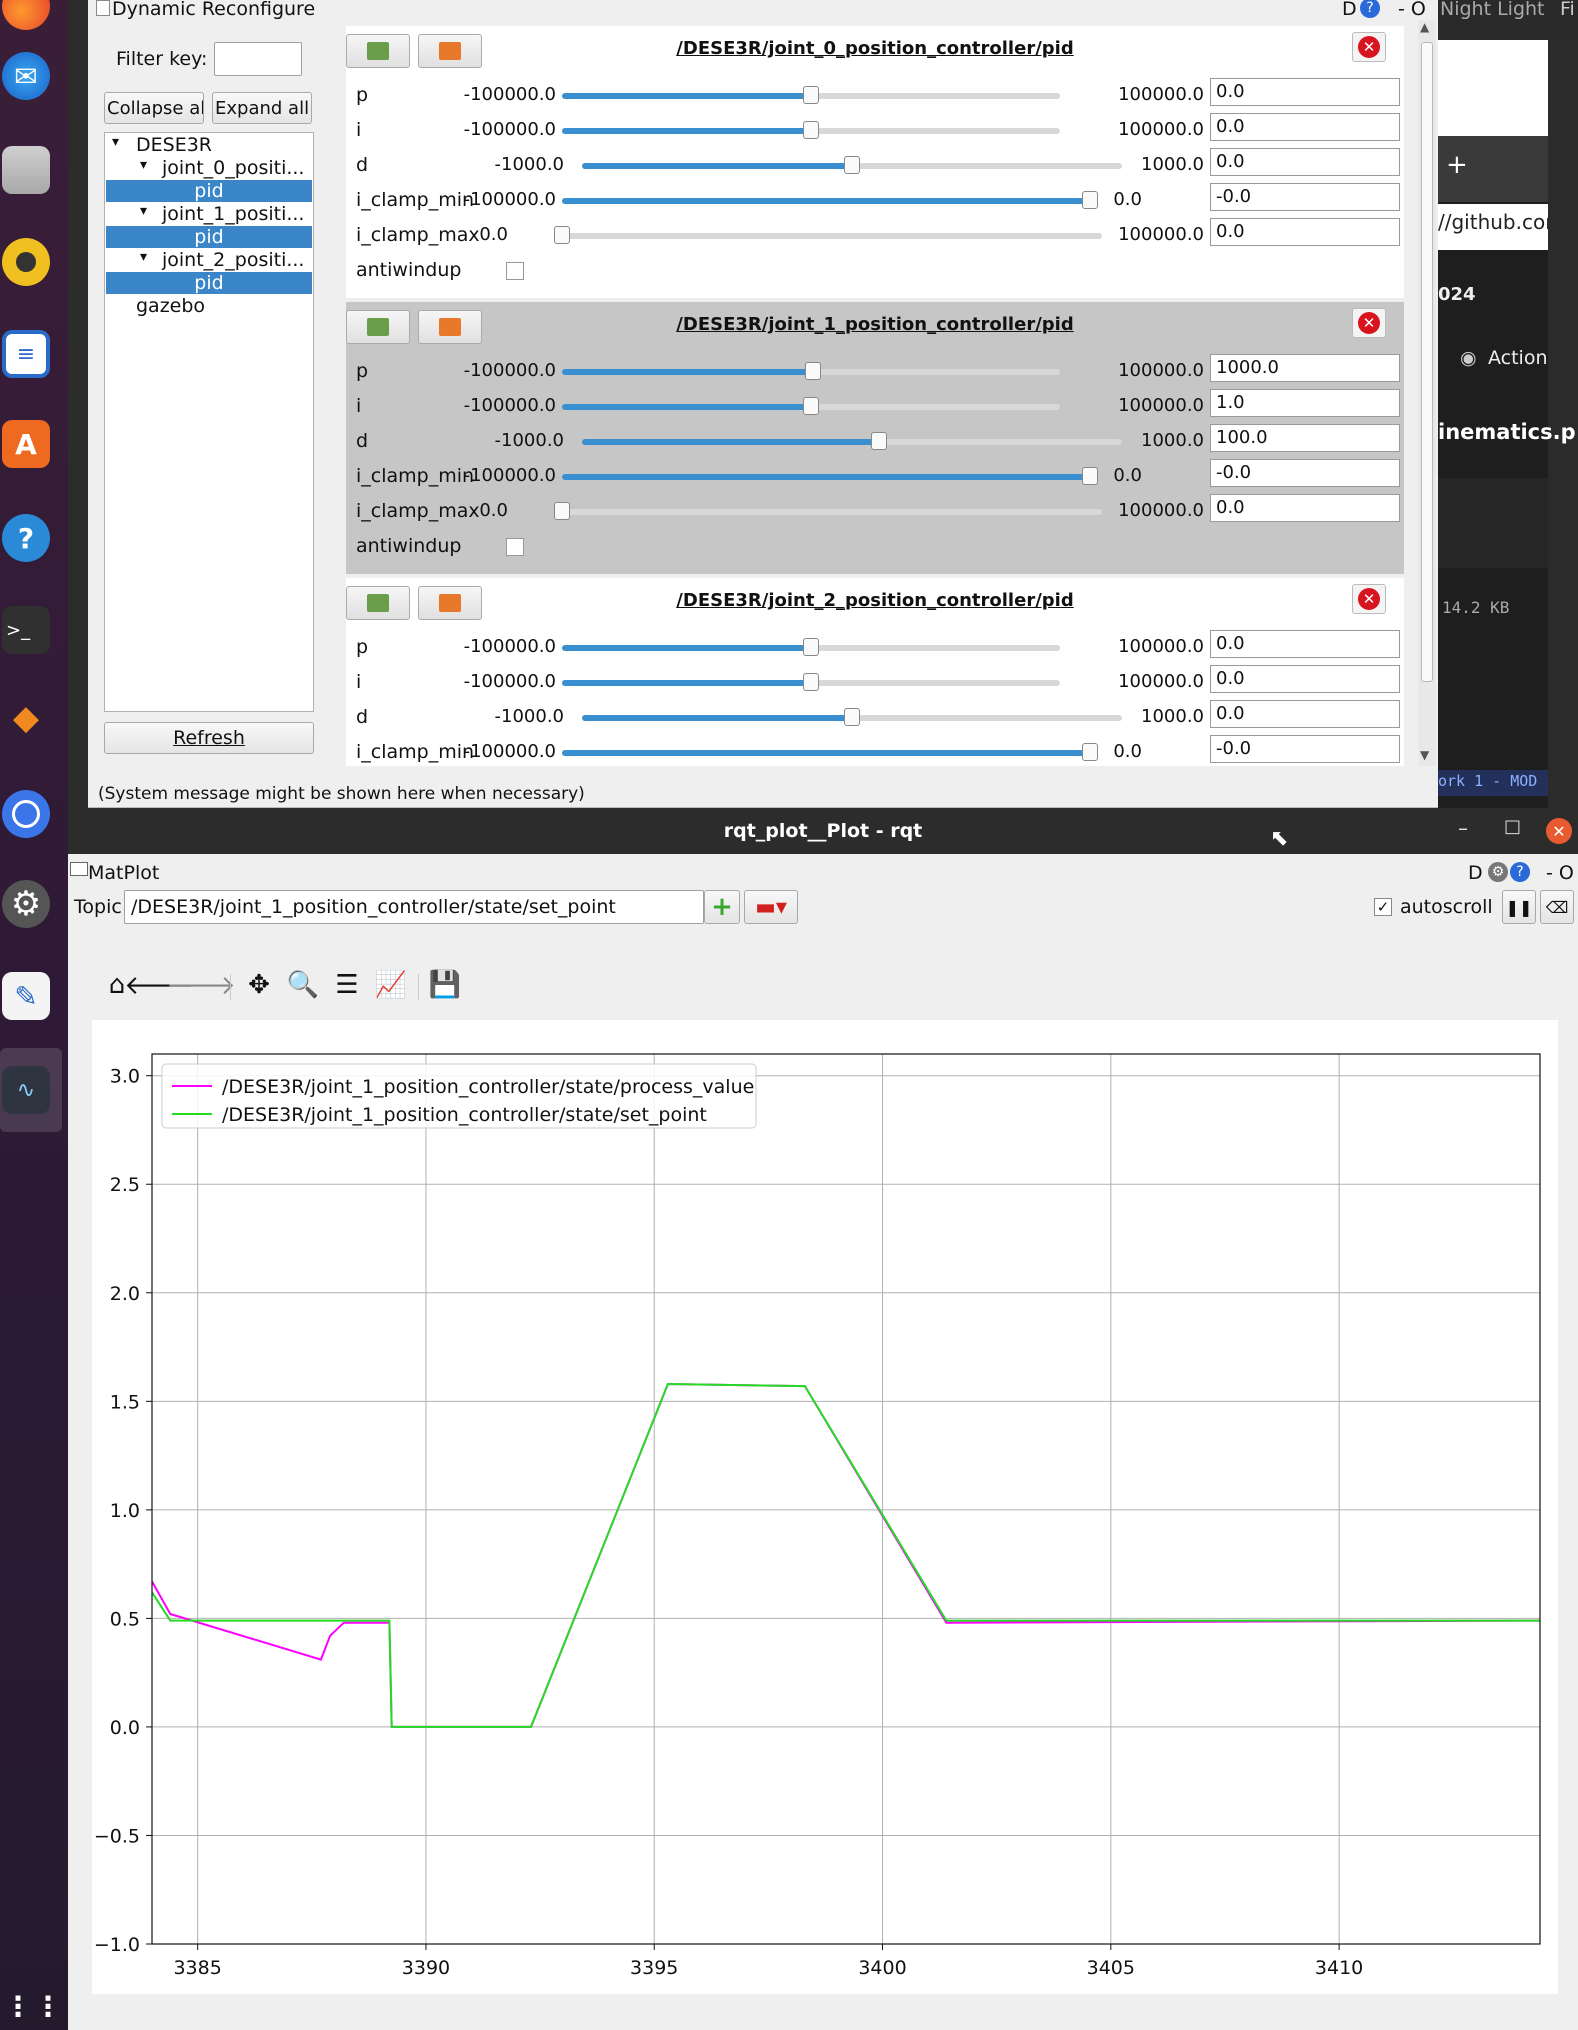 The height and width of the screenshot is (2030, 1578). I want to click on layers-icon: ◆, so click(26, 718).